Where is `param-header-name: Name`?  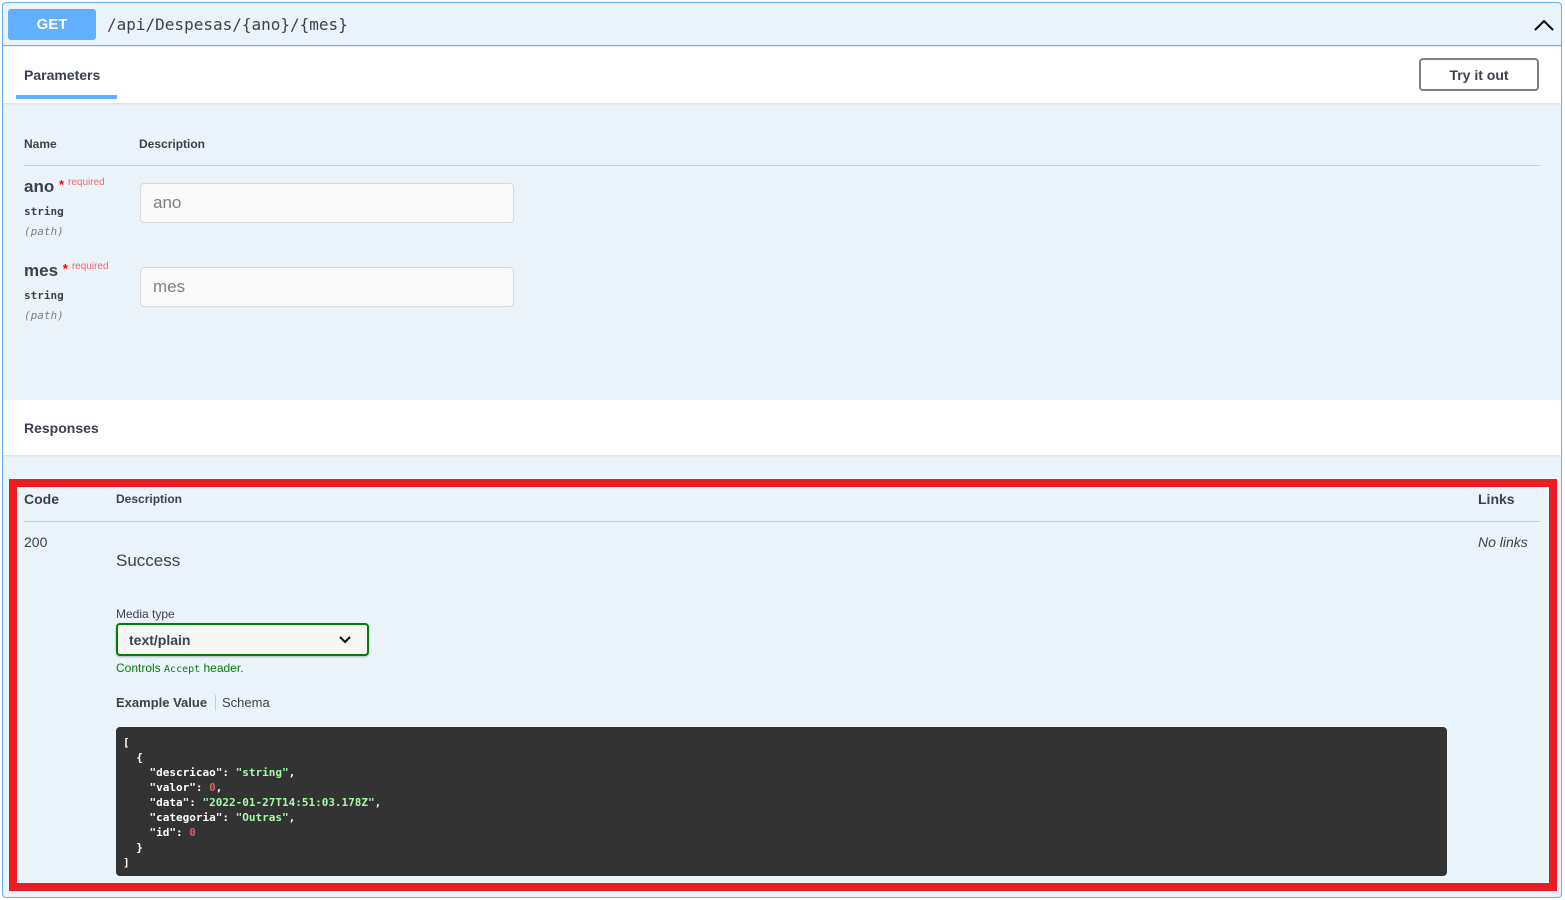 param-header-name: Name is located at coordinates (40, 144).